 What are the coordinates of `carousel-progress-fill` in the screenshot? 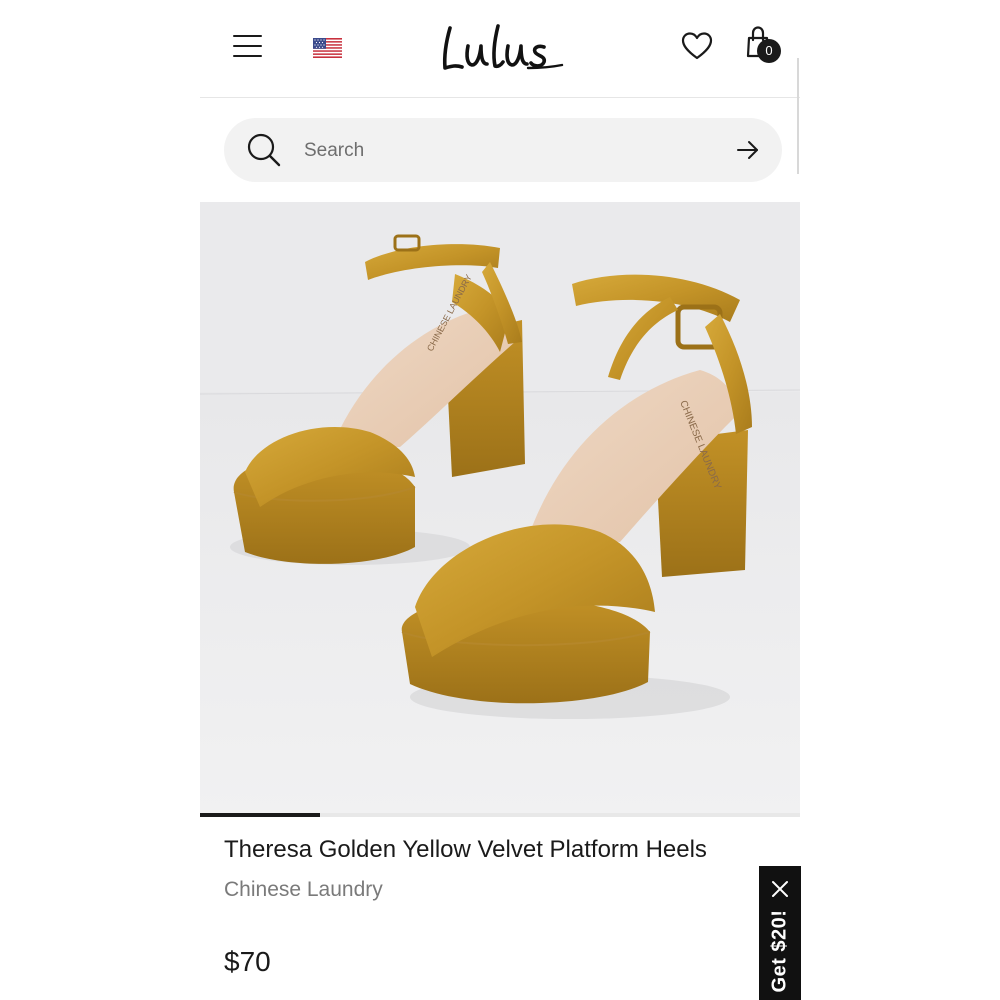 It's located at (260, 815).